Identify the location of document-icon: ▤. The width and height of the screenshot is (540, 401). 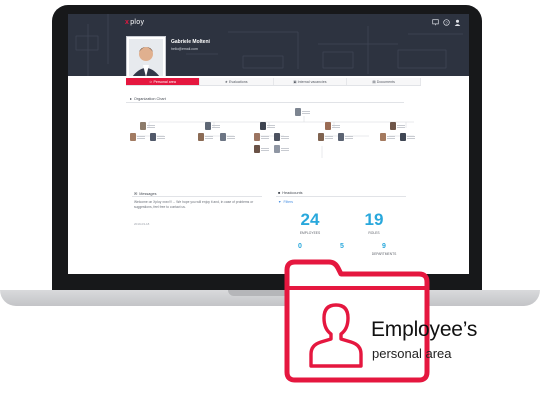
(374, 81).